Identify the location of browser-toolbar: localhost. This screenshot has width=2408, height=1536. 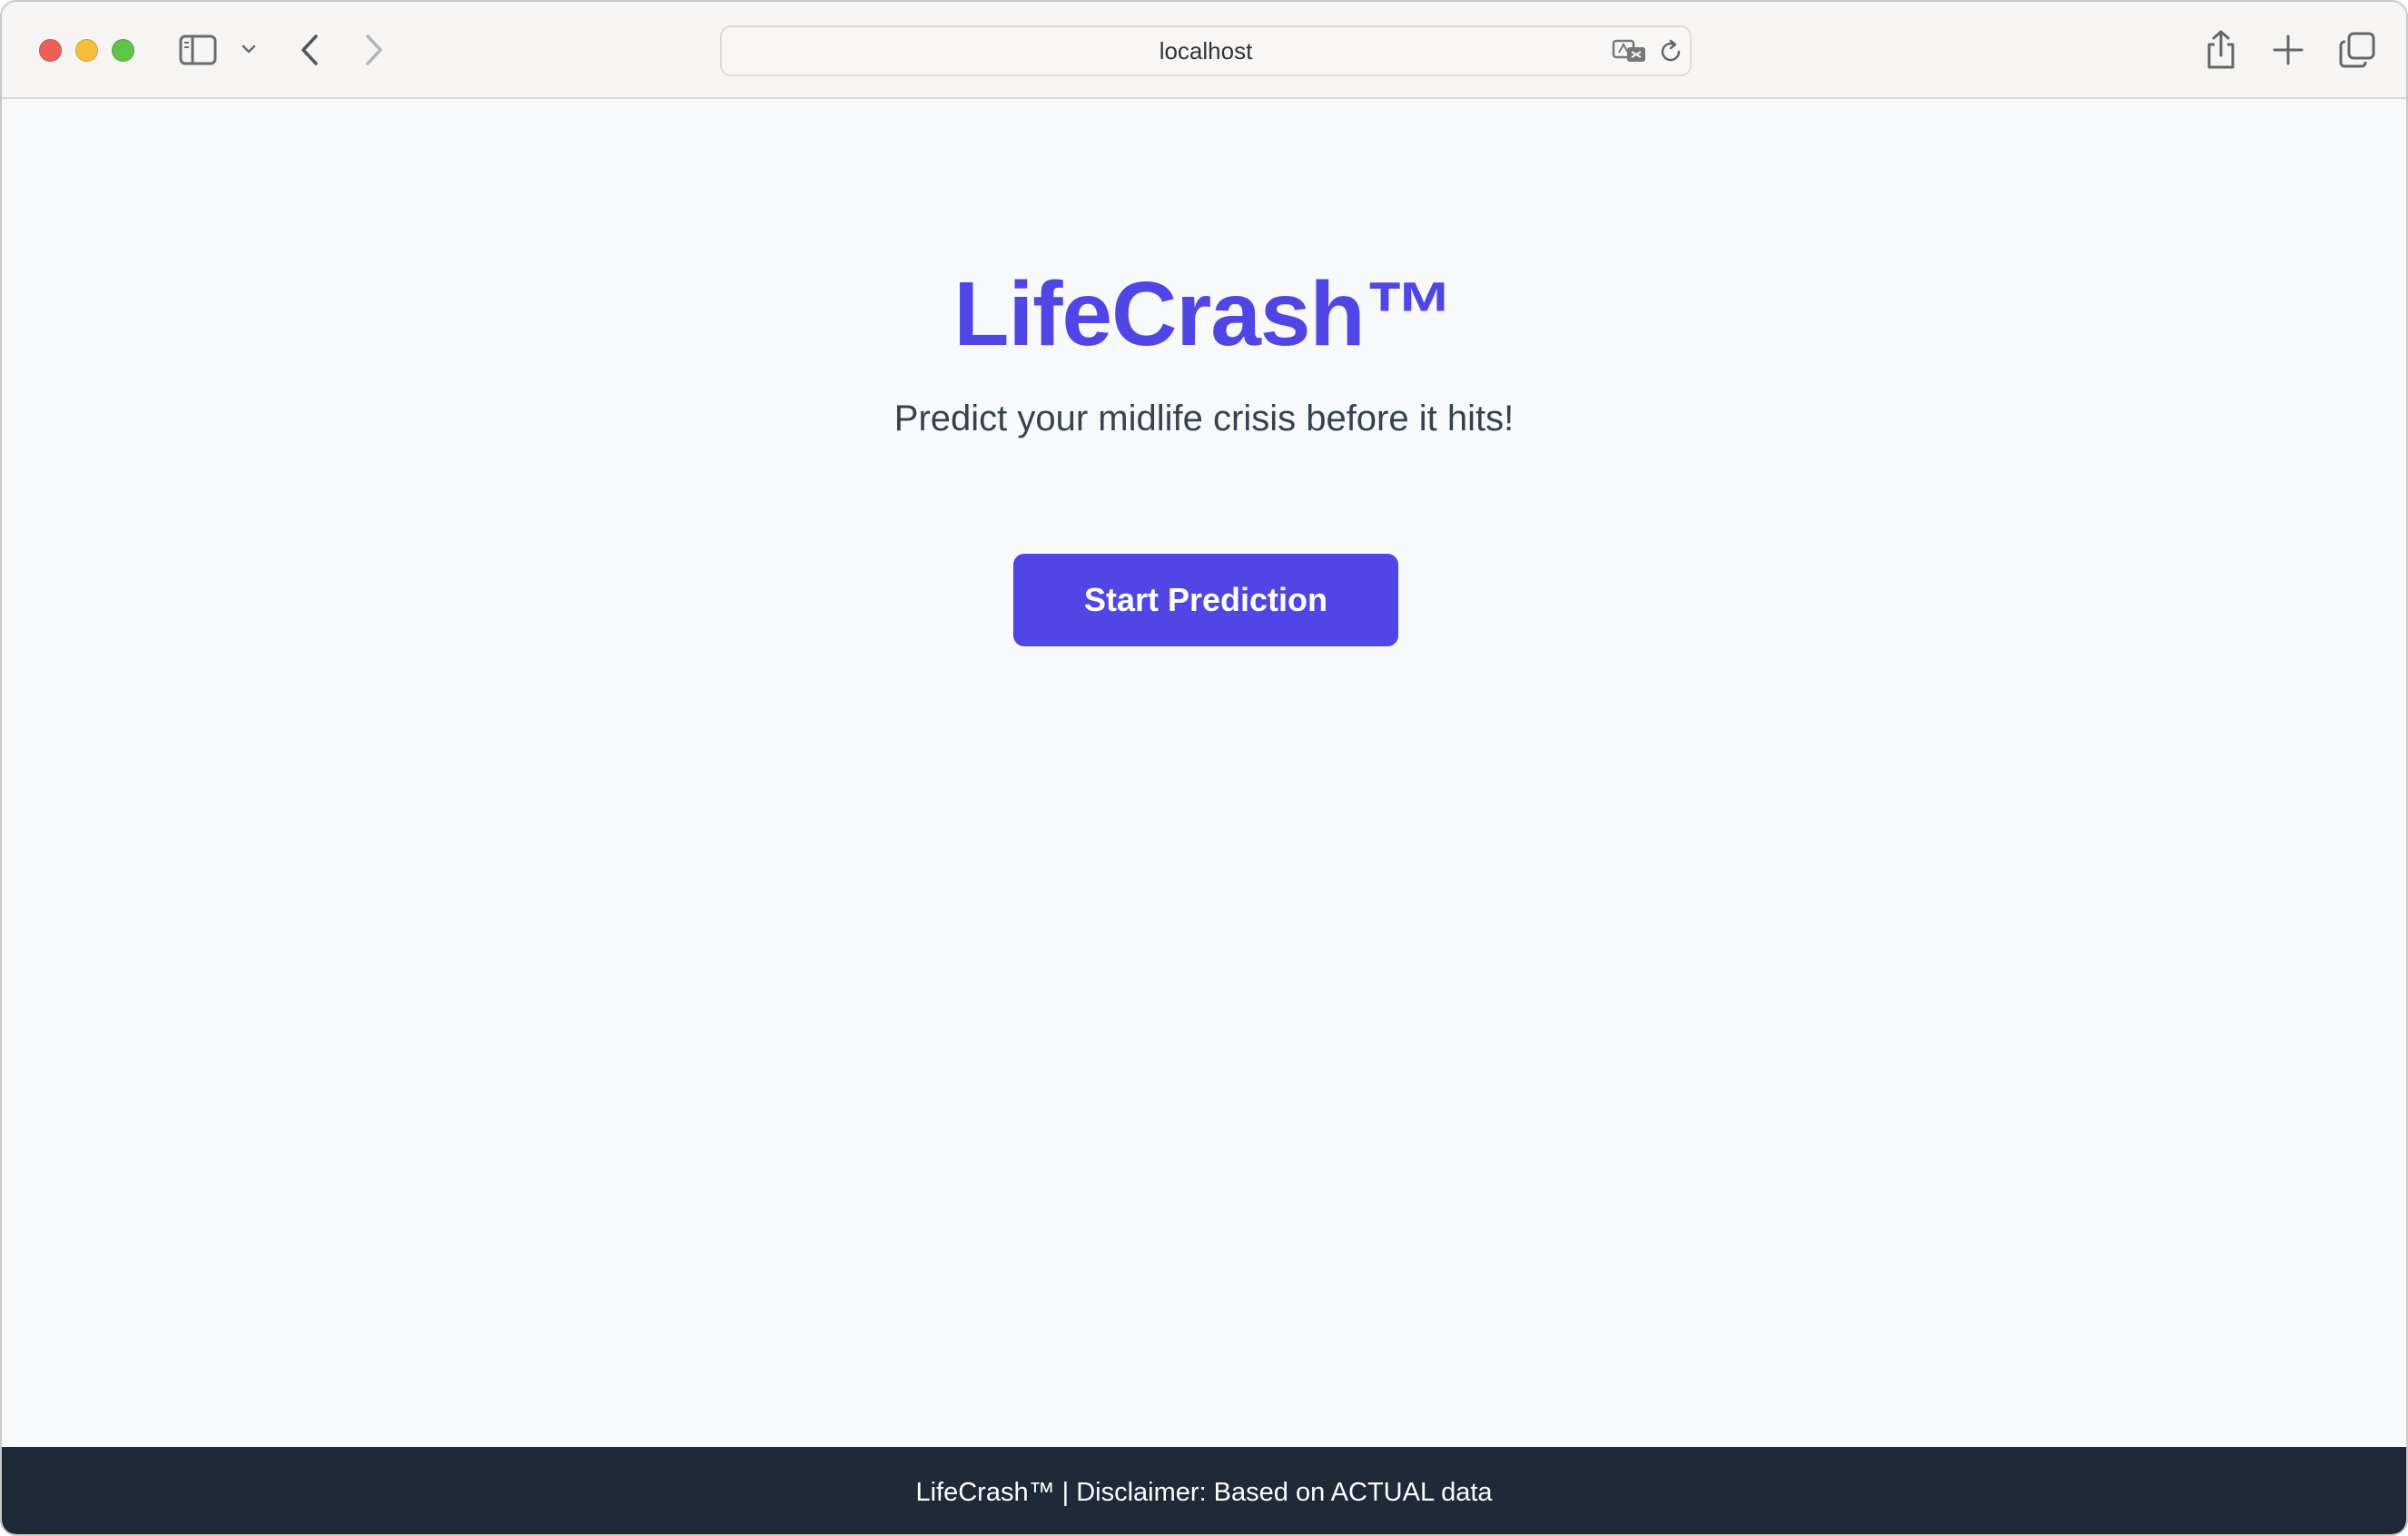
(1204, 50).